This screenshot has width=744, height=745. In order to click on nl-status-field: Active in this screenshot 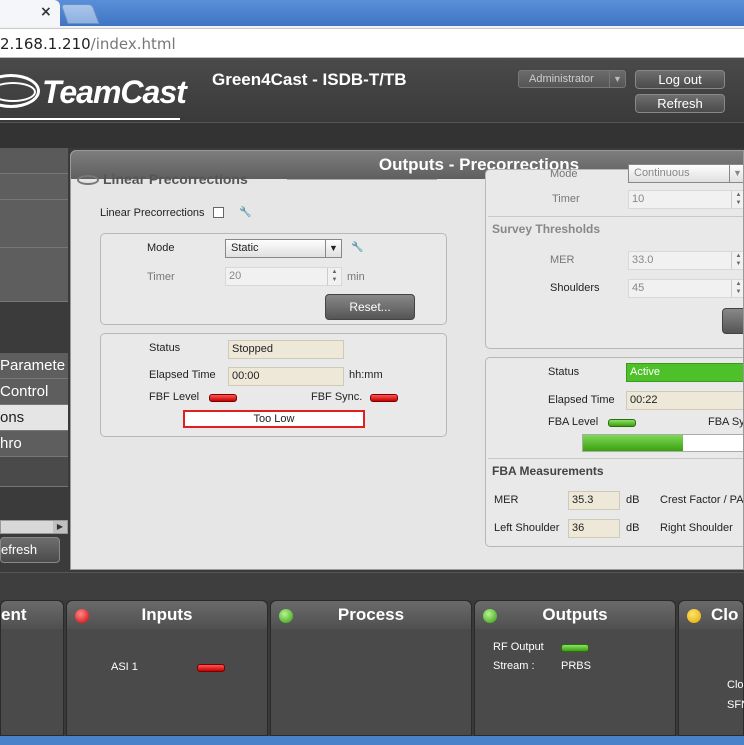, I will do `click(684, 372)`.